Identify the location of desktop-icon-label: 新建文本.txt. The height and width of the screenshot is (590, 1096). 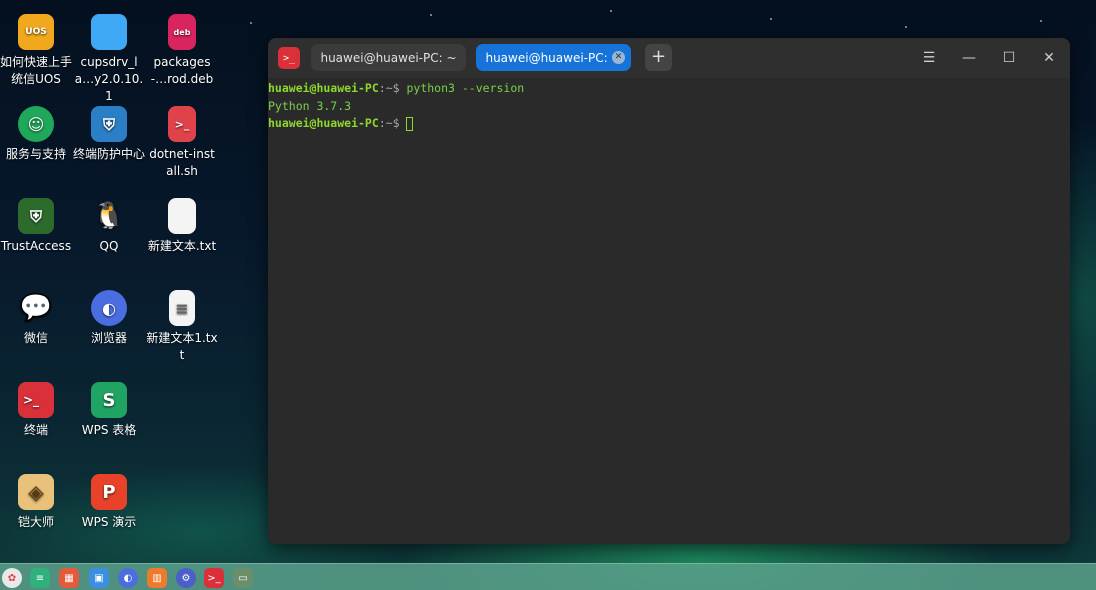
(182, 246).